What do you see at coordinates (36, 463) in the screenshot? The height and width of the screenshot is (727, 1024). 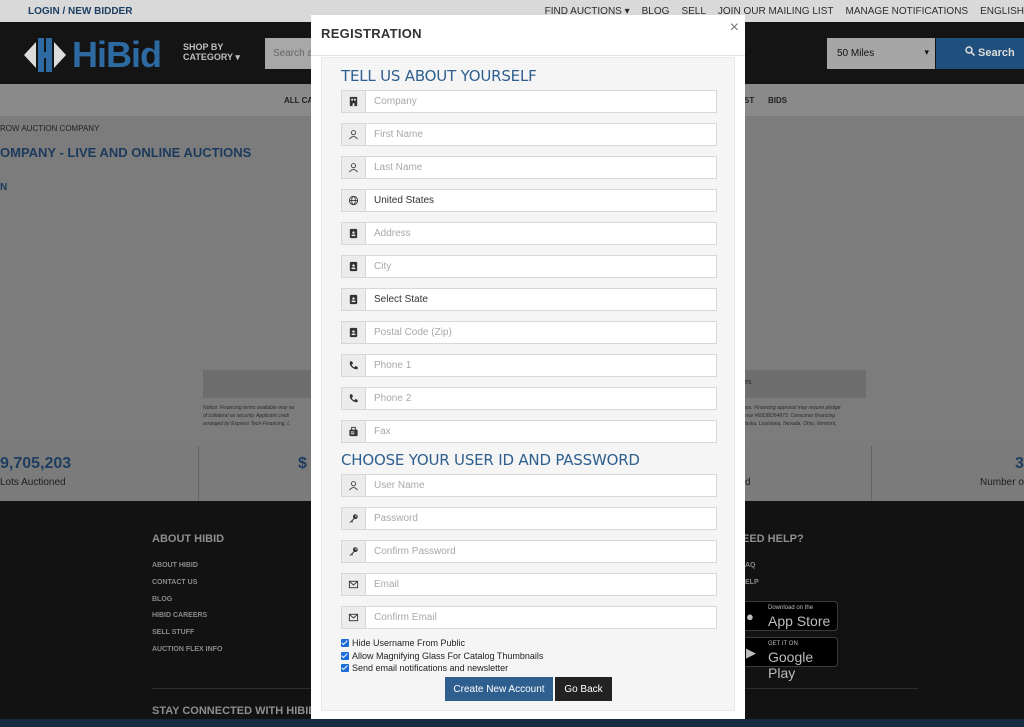 I see `stat-lots-number: 9,705,203` at bounding box center [36, 463].